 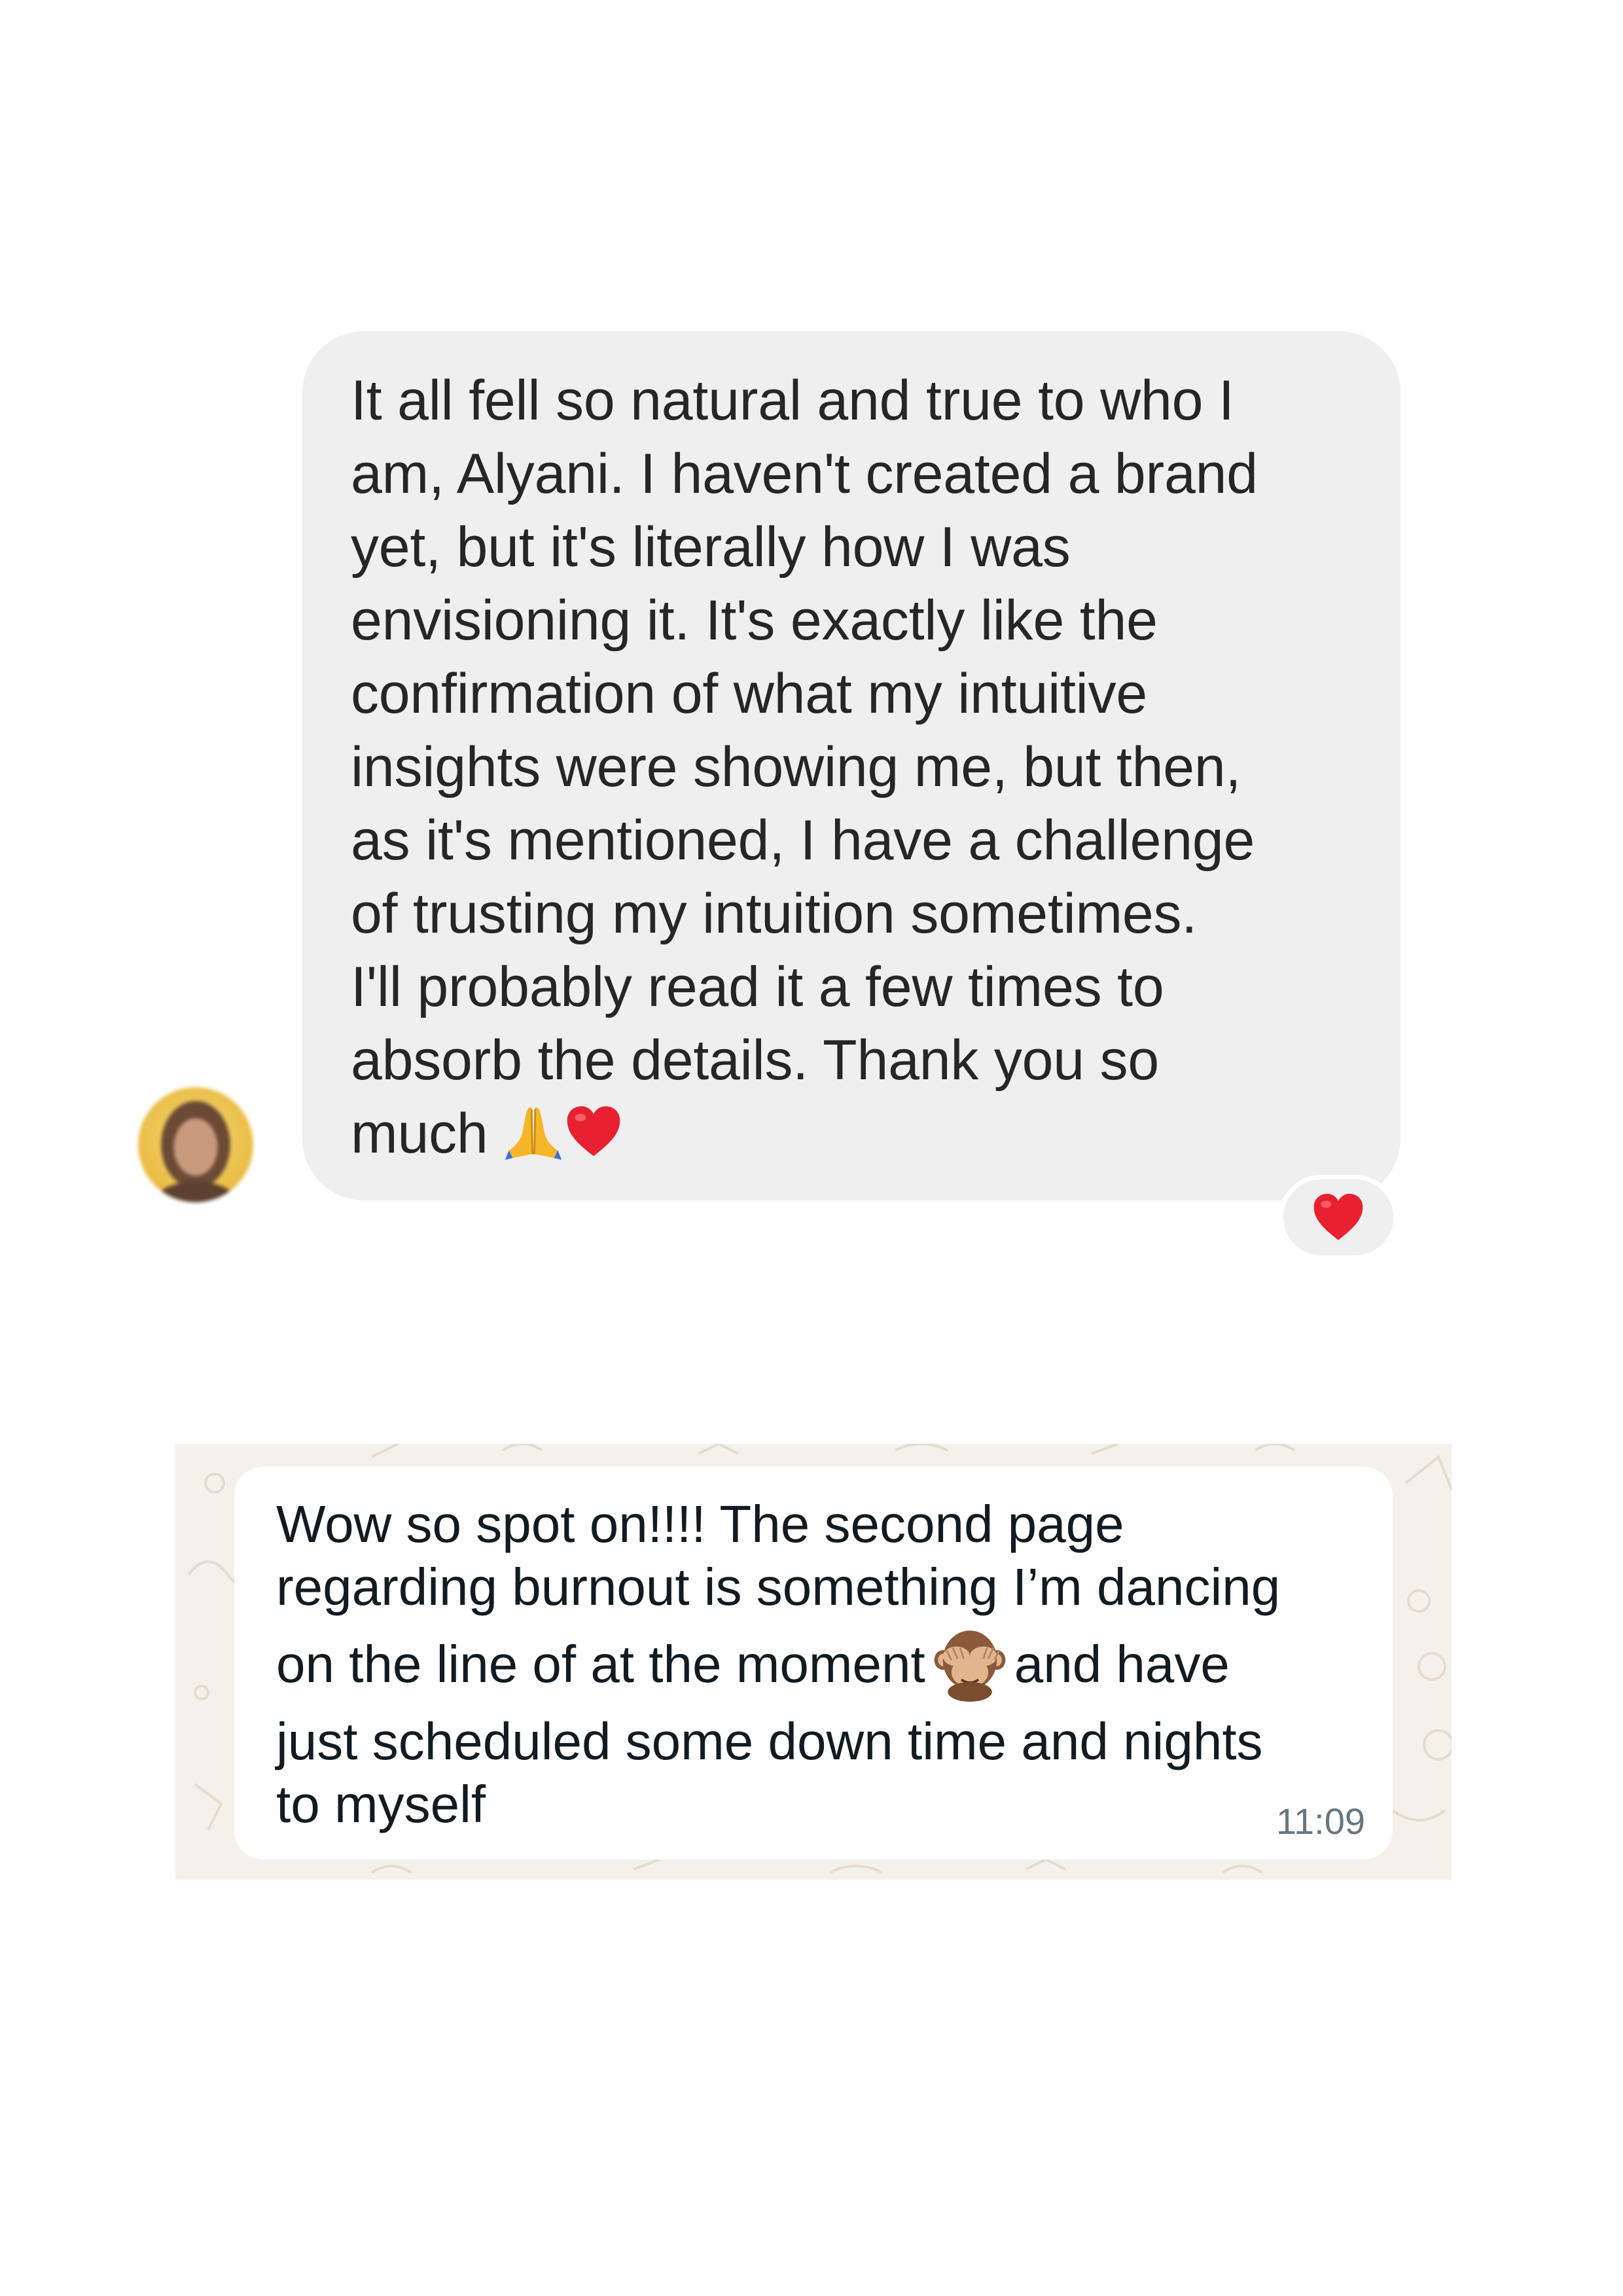 What do you see at coordinates (970, 1662) in the screenshot?
I see `see-no-evil-monkey-emoji` at bounding box center [970, 1662].